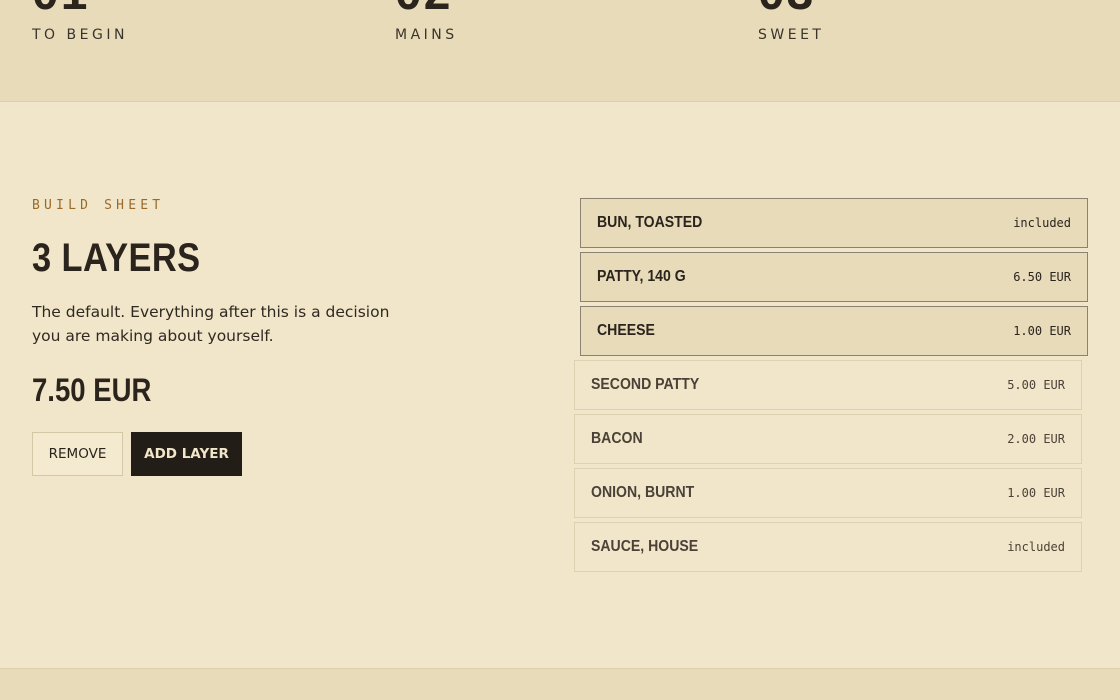 This screenshot has height=700, width=1120. I want to click on layer-price: 2.00 EUR, so click(1036, 439).